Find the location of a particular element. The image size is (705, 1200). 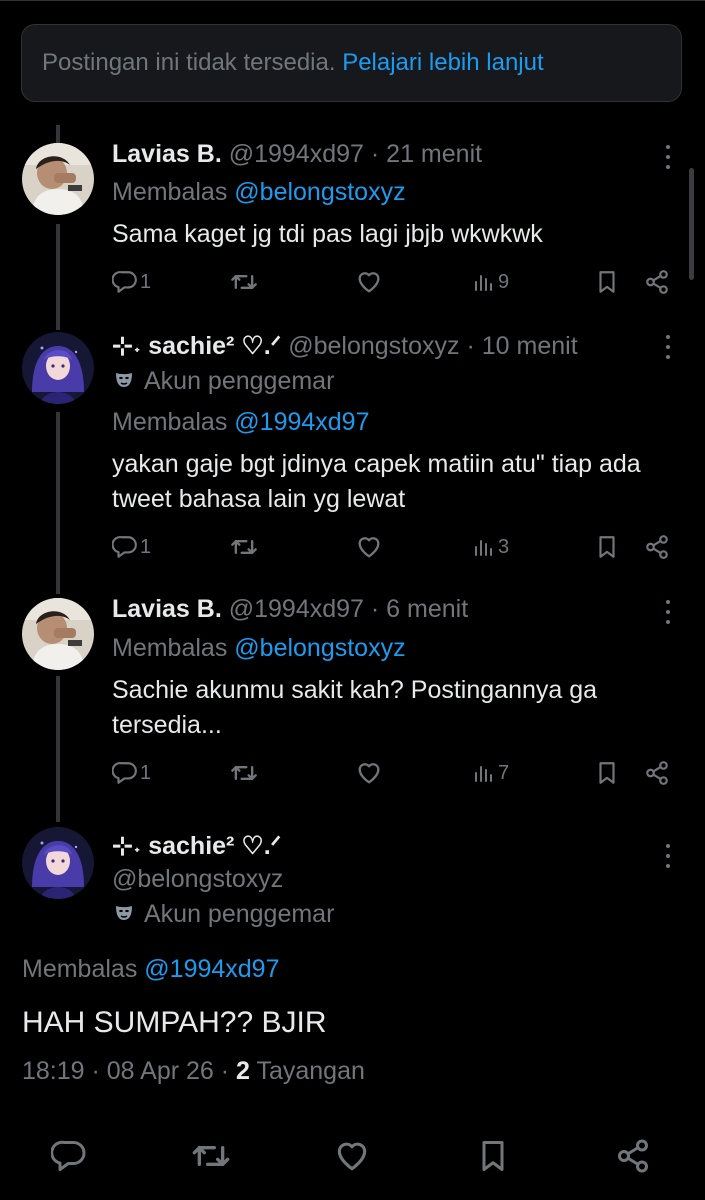

top-divider is located at coordinates (352, 0).